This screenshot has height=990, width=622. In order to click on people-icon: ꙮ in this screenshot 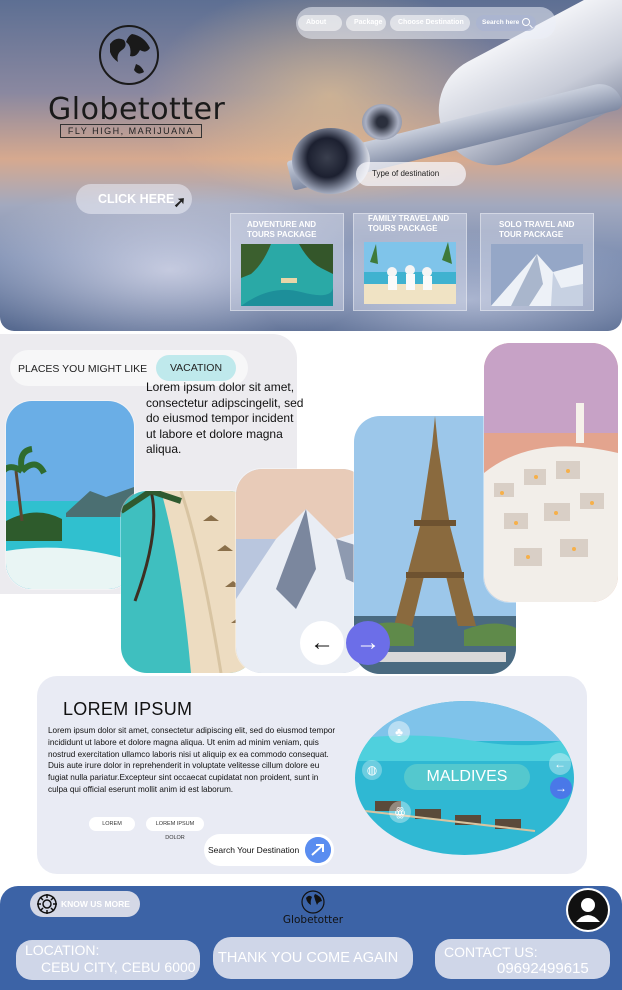, I will do `click(400, 812)`.